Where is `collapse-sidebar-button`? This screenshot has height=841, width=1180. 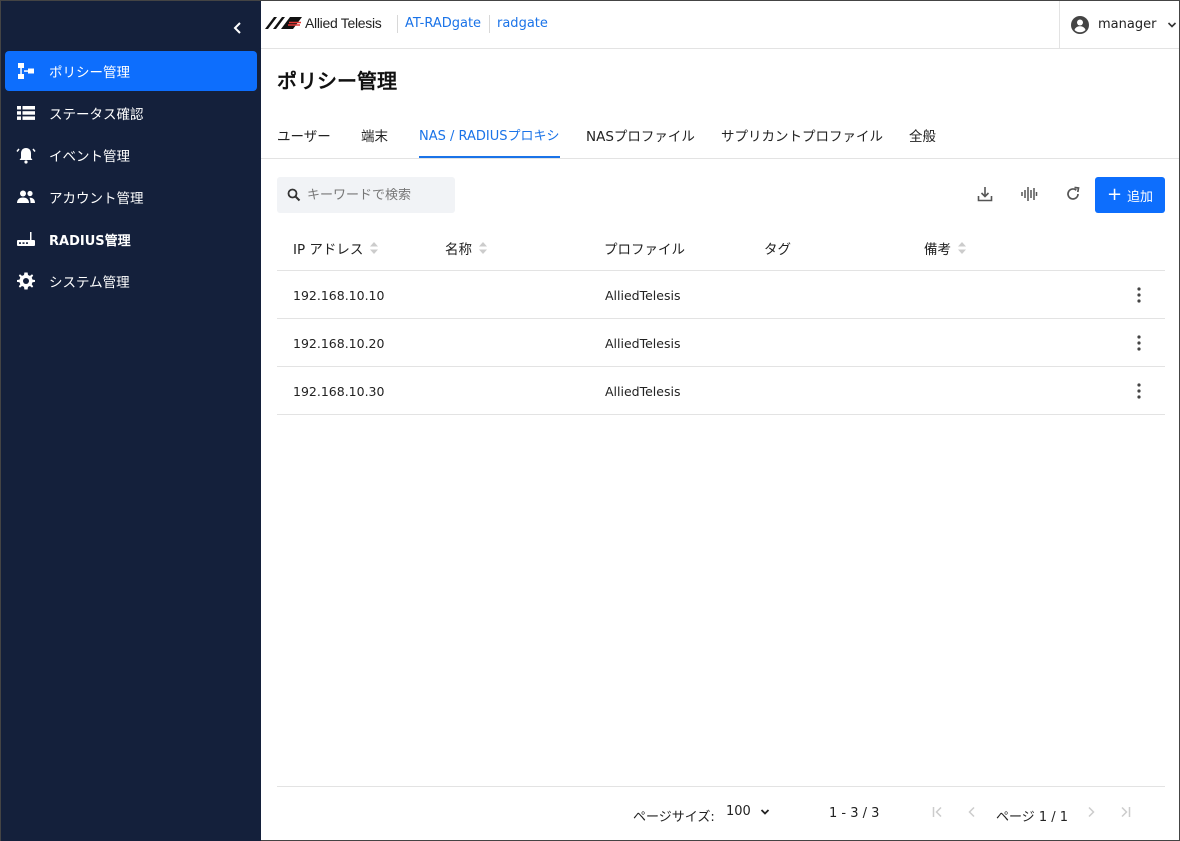
collapse-sidebar-button is located at coordinates (238, 28).